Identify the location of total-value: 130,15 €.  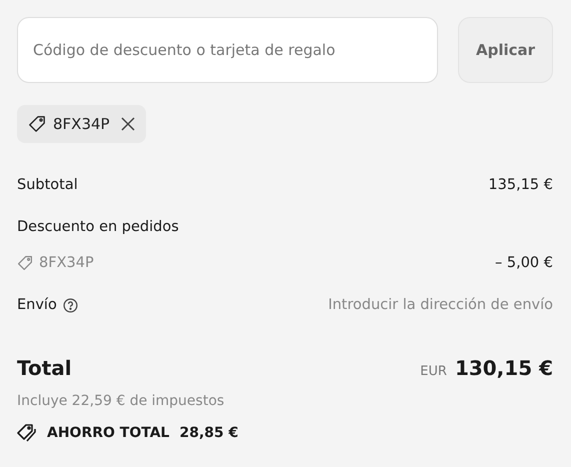
(503, 368).